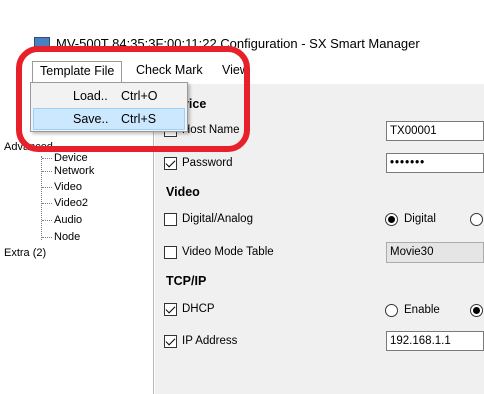 The width and height of the screenshot is (484, 394). What do you see at coordinates (186, 281) in the screenshot?
I see `section-title-tcpip: TCP/IP` at bounding box center [186, 281].